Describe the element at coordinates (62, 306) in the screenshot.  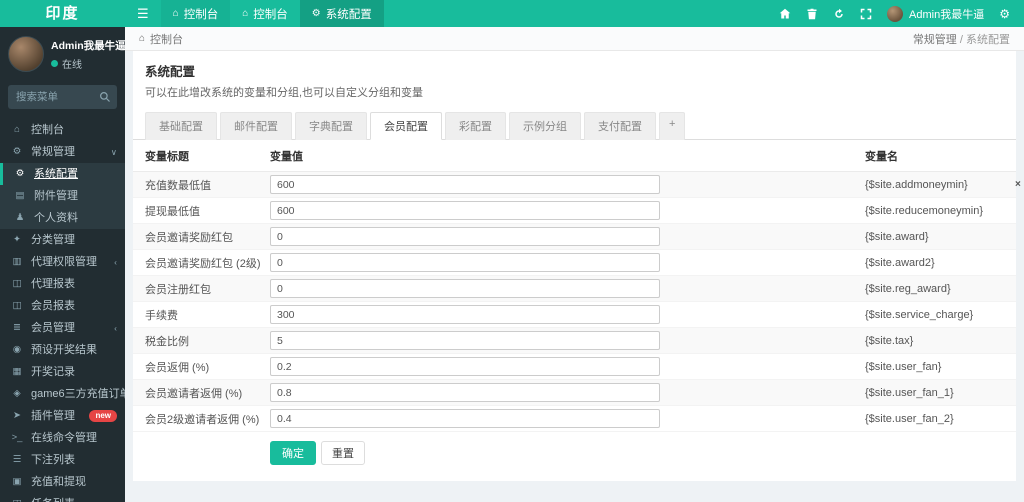
I see `sidebar-item-member-report: ◫ 会员报表` at that location.